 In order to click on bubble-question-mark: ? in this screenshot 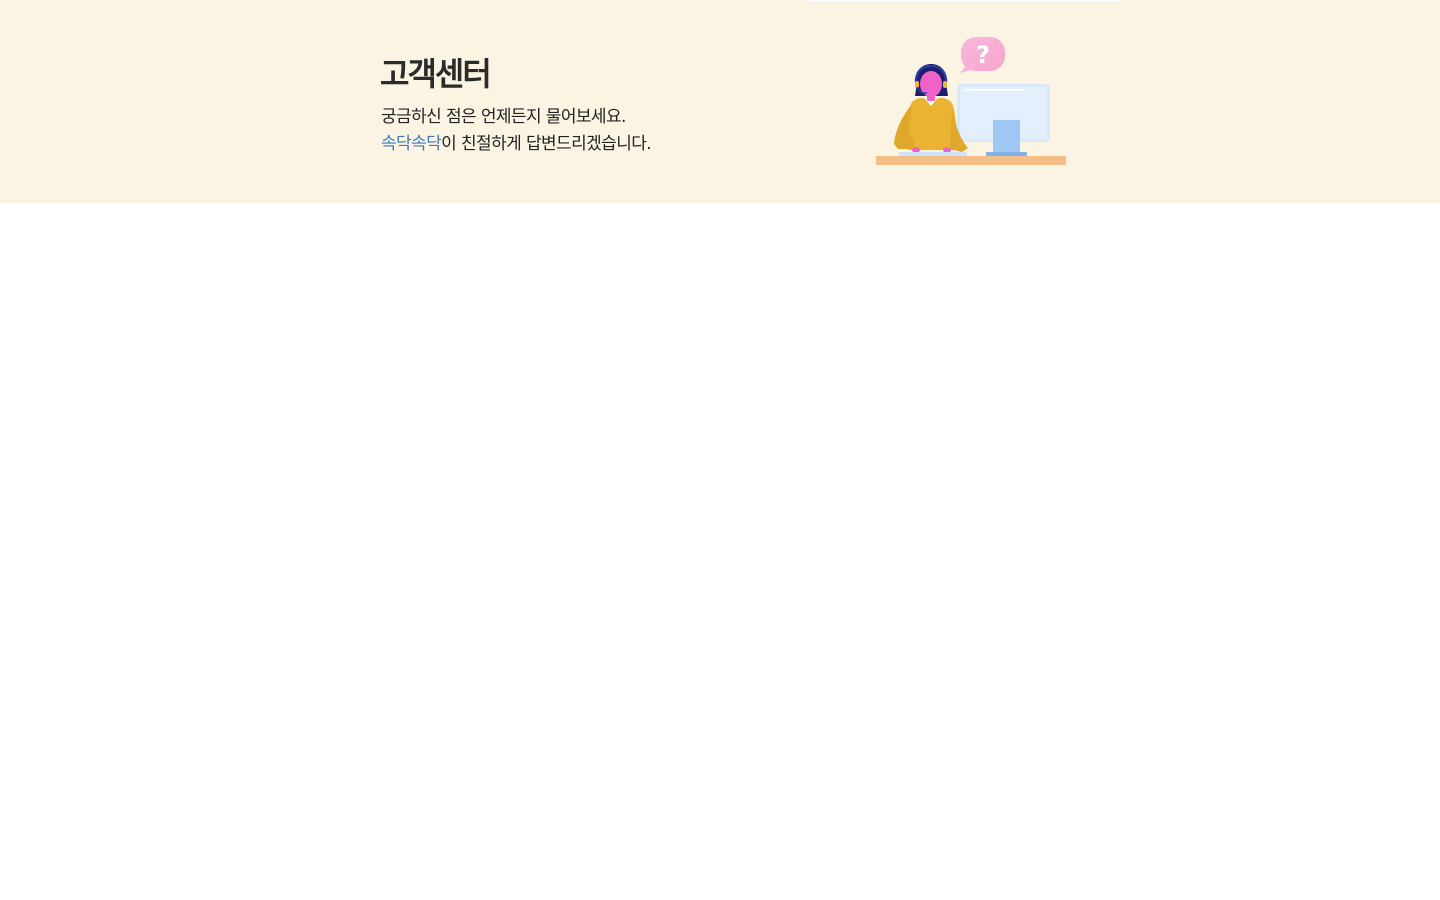, I will do `click(983, 55)`.